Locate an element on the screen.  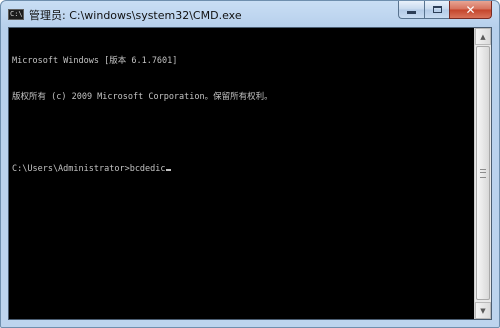
console-line-prompt: C:\Users\Administrator>bcdedic is located at coordinates (239, 169).